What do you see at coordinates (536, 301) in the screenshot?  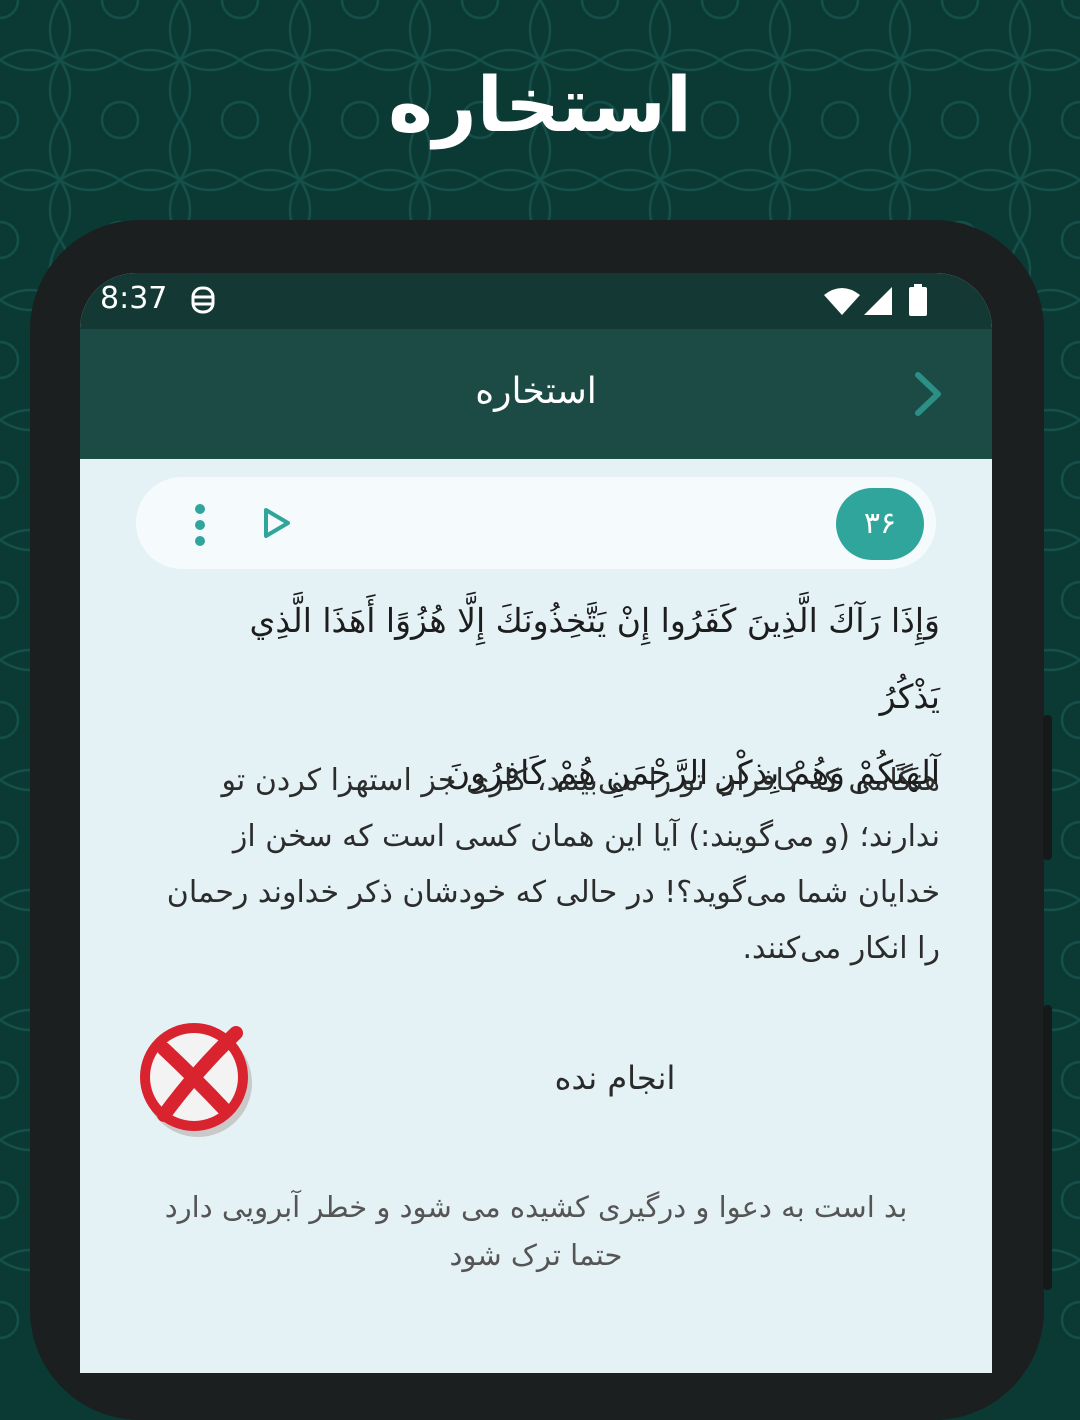 I see `status-bar: 8:37` at bounding box center [536, 301].